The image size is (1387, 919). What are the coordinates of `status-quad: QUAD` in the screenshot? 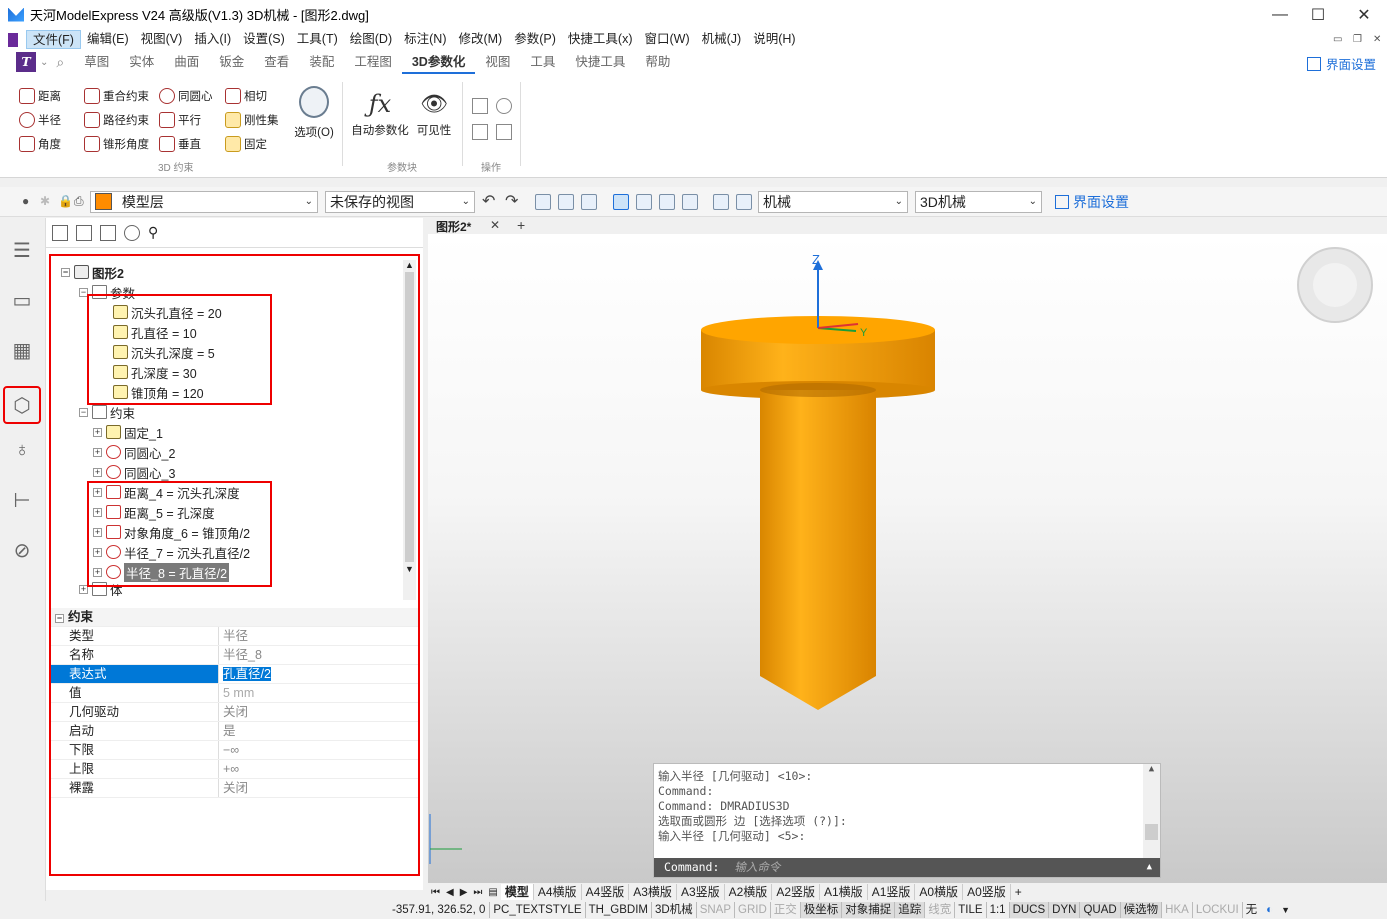 It's located at (1099, 910).